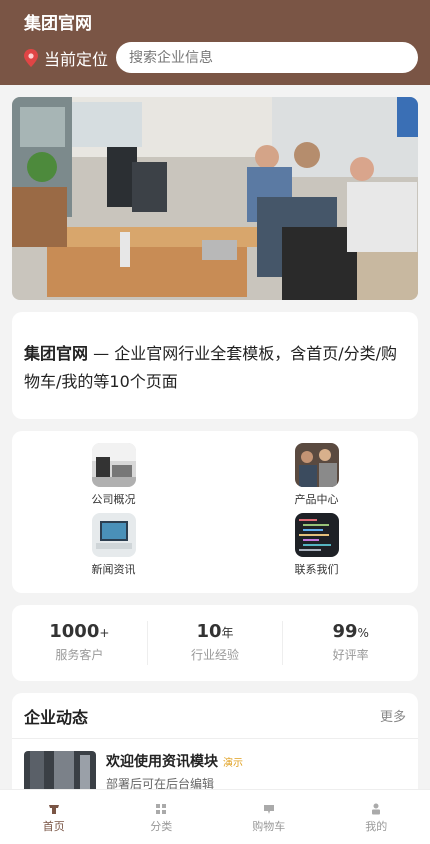 The image size is (430, 844). What do you see at coordinates (56, 717) in the screenshot?
I see `news-title: 企业动态` at bounding box center [56, 717].